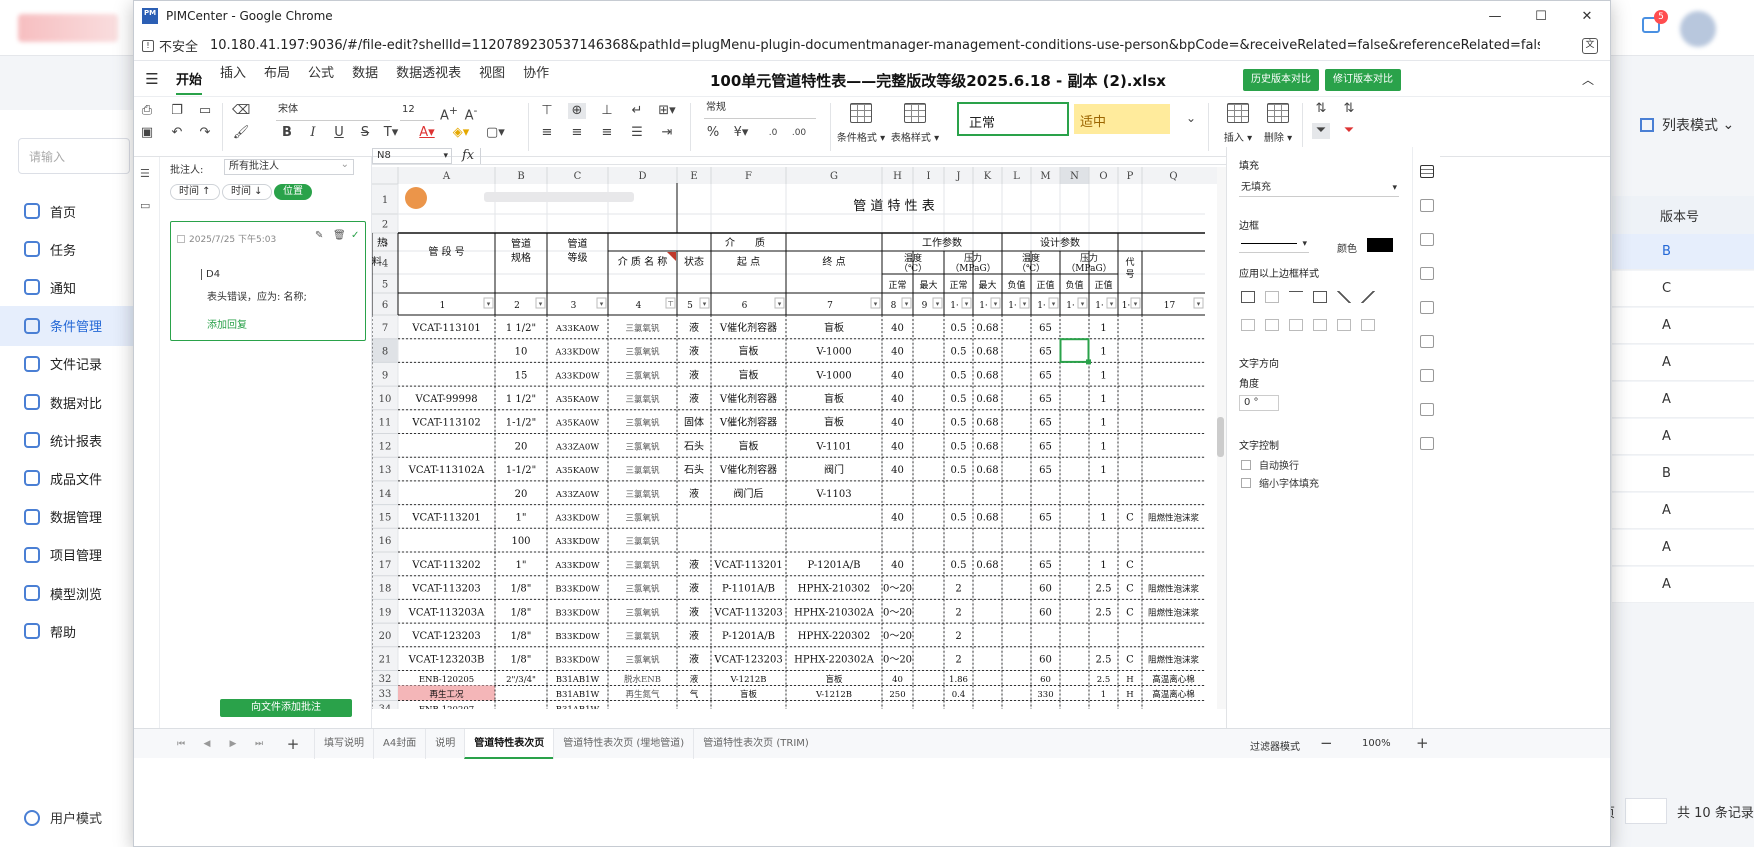 This screenshot has width=1754, height=847. I want to click on align-top-icon: ⊤, so click(547, 111).